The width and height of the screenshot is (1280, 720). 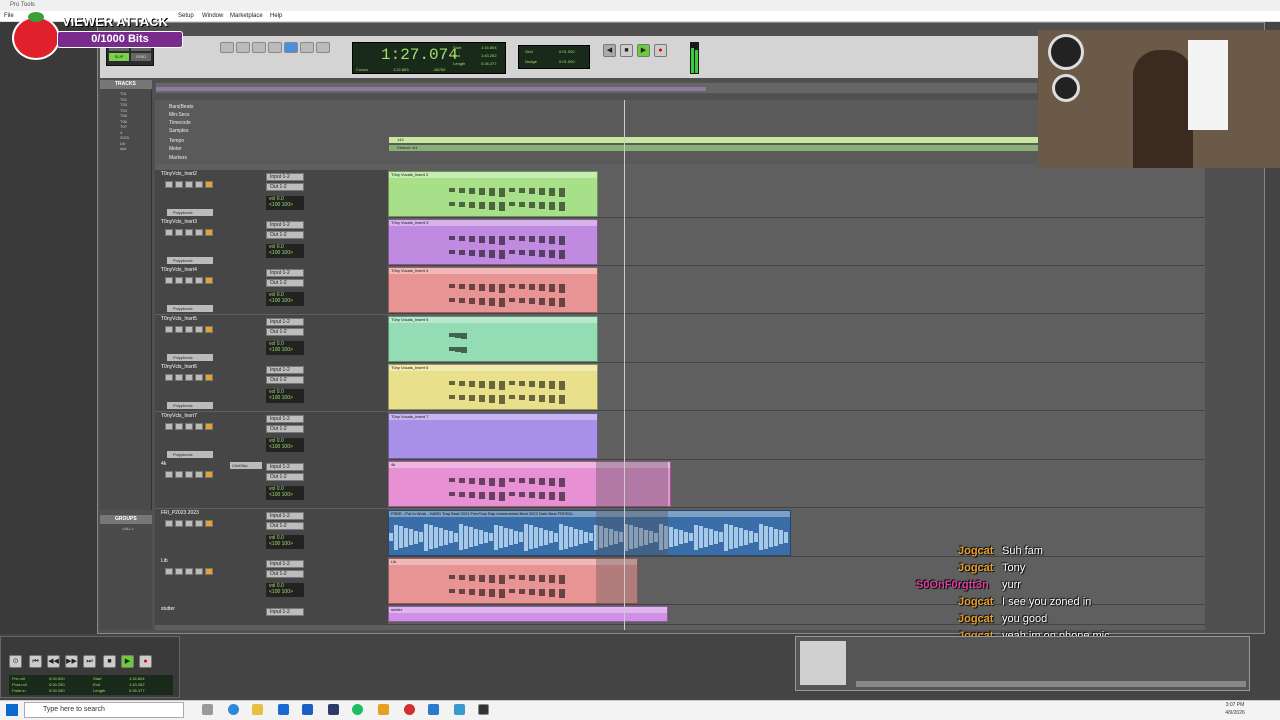 What do you see at coordinates (493, 242) in the screenshot?
I see `audio-clip: T0ny Vocals_Insert 3` at bounding box center [493, 242].